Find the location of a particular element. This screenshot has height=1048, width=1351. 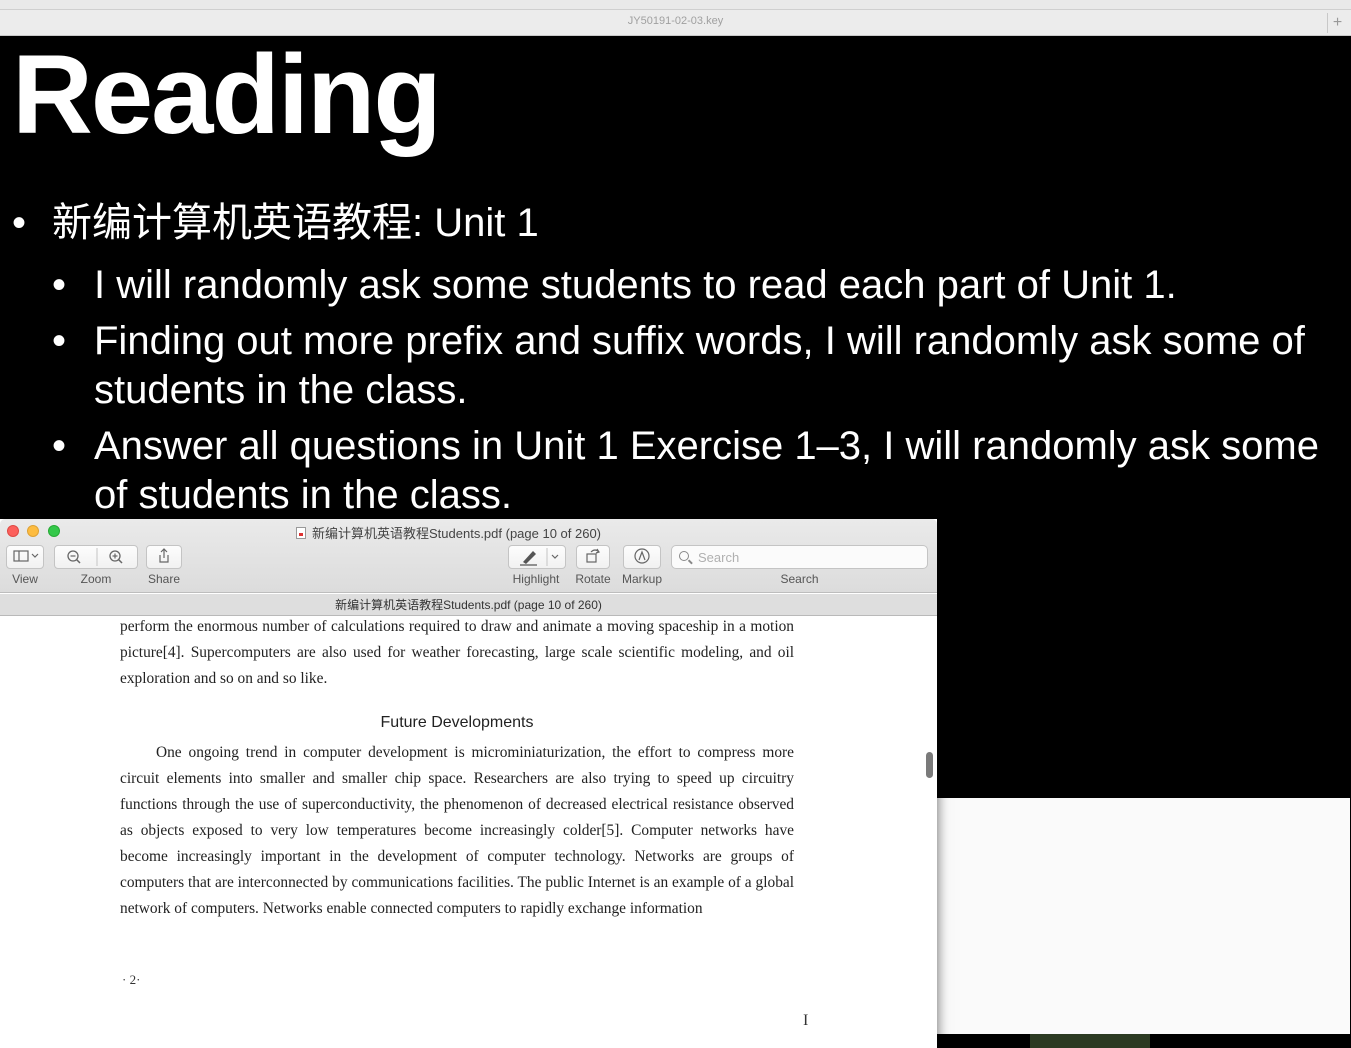

zoom-window-button is located at coordinates (54, 531).